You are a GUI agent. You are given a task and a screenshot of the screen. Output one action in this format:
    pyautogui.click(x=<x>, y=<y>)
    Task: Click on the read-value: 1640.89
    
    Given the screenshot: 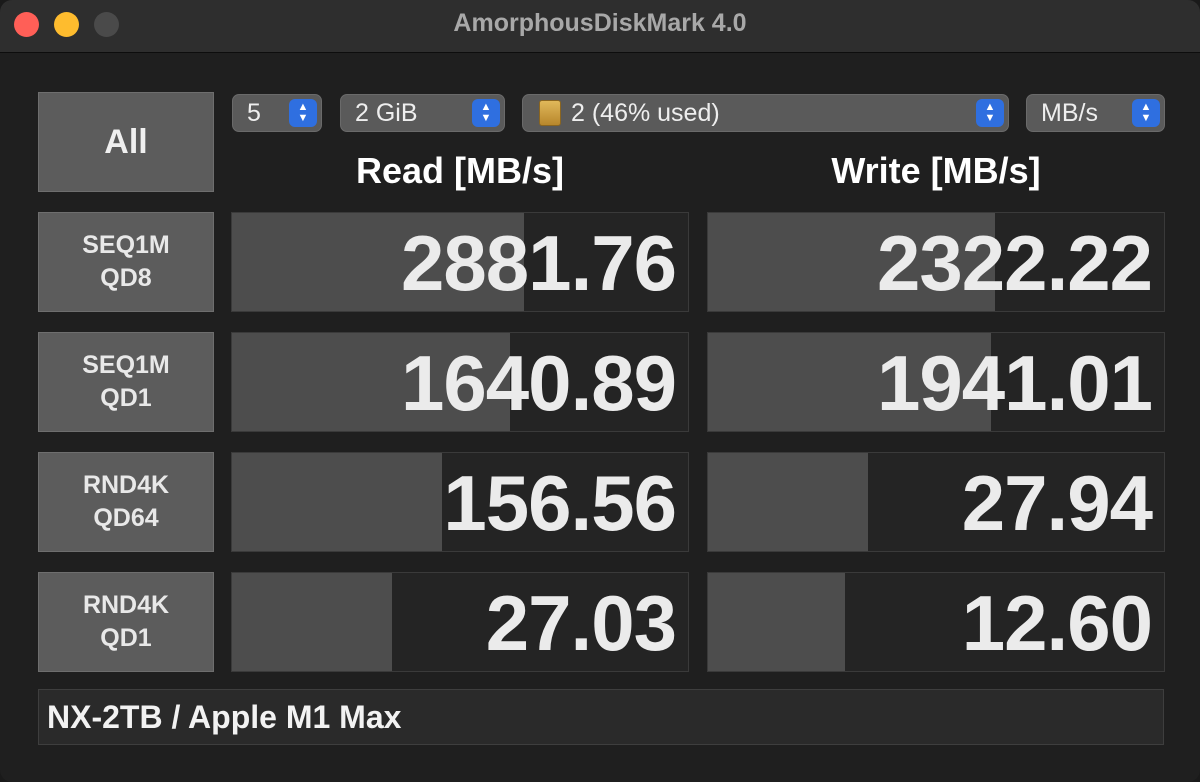 What is the action you would take?
    pyautogui.click(x=539, y=383)
    